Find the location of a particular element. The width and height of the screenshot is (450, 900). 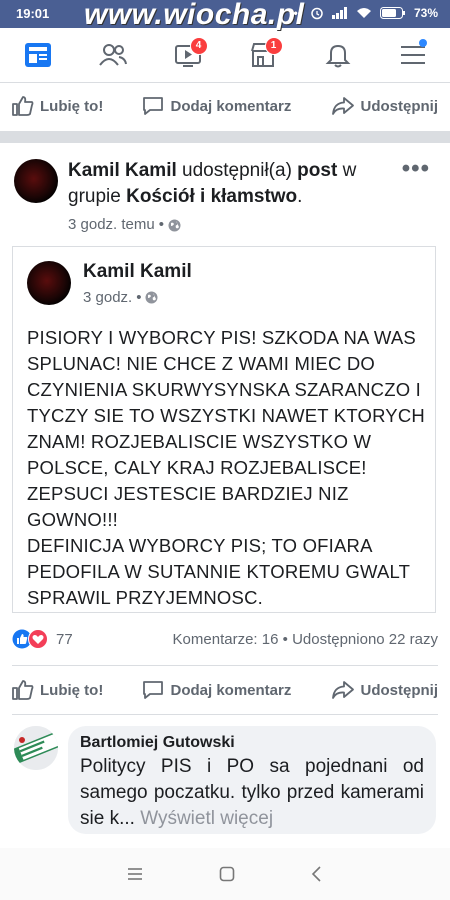

nav-friends is located at coordinates (113, 55).